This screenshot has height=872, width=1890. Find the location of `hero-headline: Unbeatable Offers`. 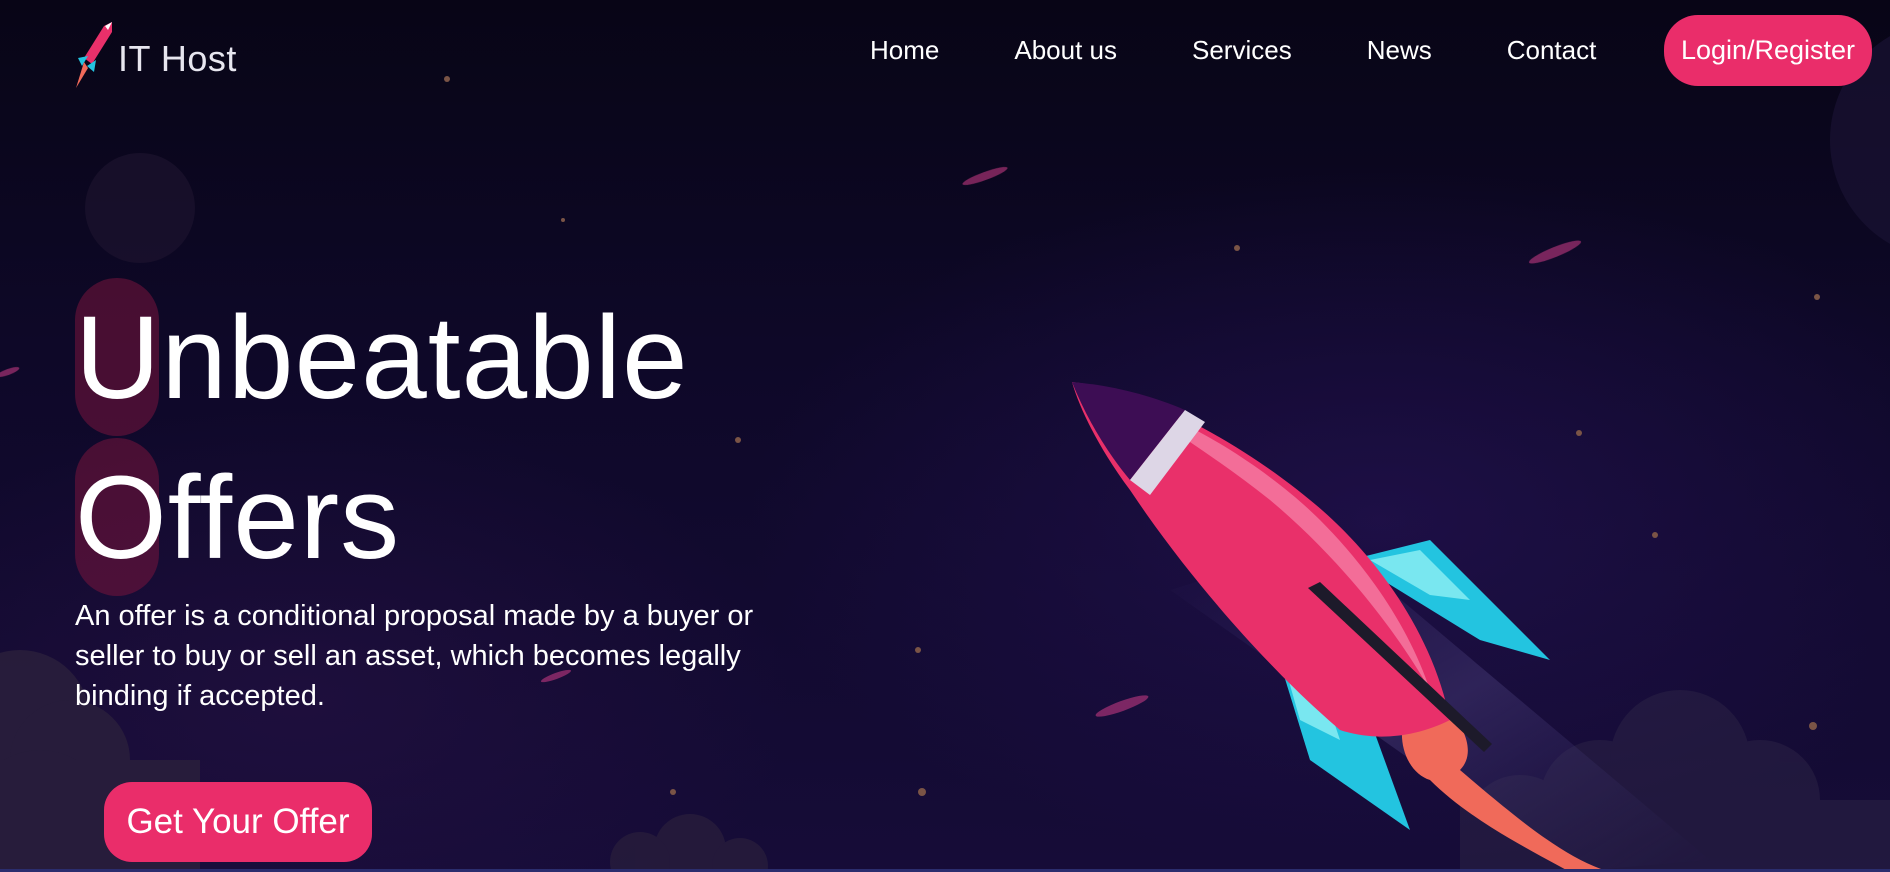

hero-headline: Unbeatable Offers is located at coordinates (435, 438).